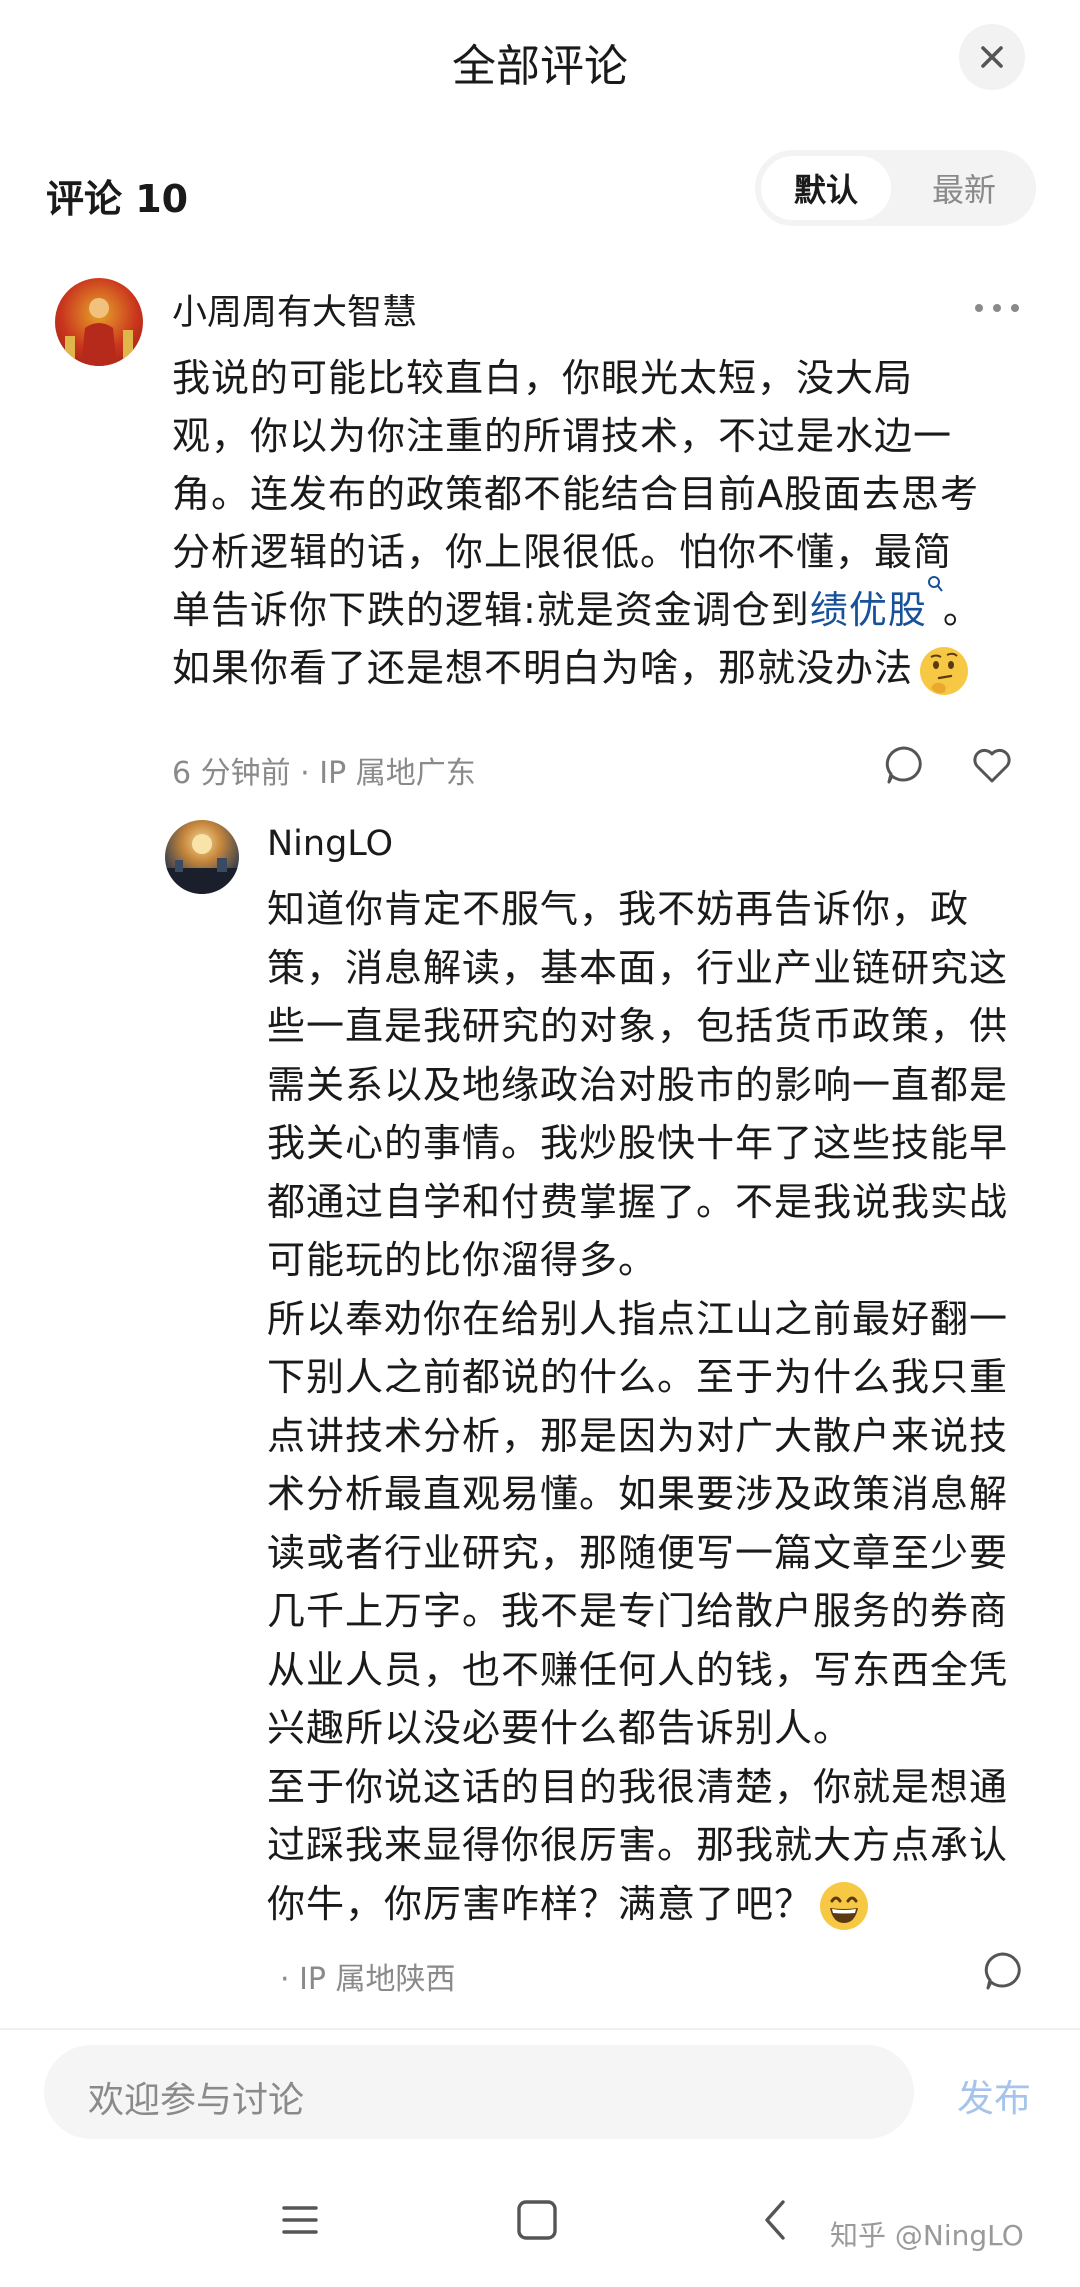 This screenshot has height=2287, width=1080. What do you see at coordinates (479, 2092) in the screenshot?
I see `comment-input: 欢迎参与讨论` at bounding box center [479, 2092].